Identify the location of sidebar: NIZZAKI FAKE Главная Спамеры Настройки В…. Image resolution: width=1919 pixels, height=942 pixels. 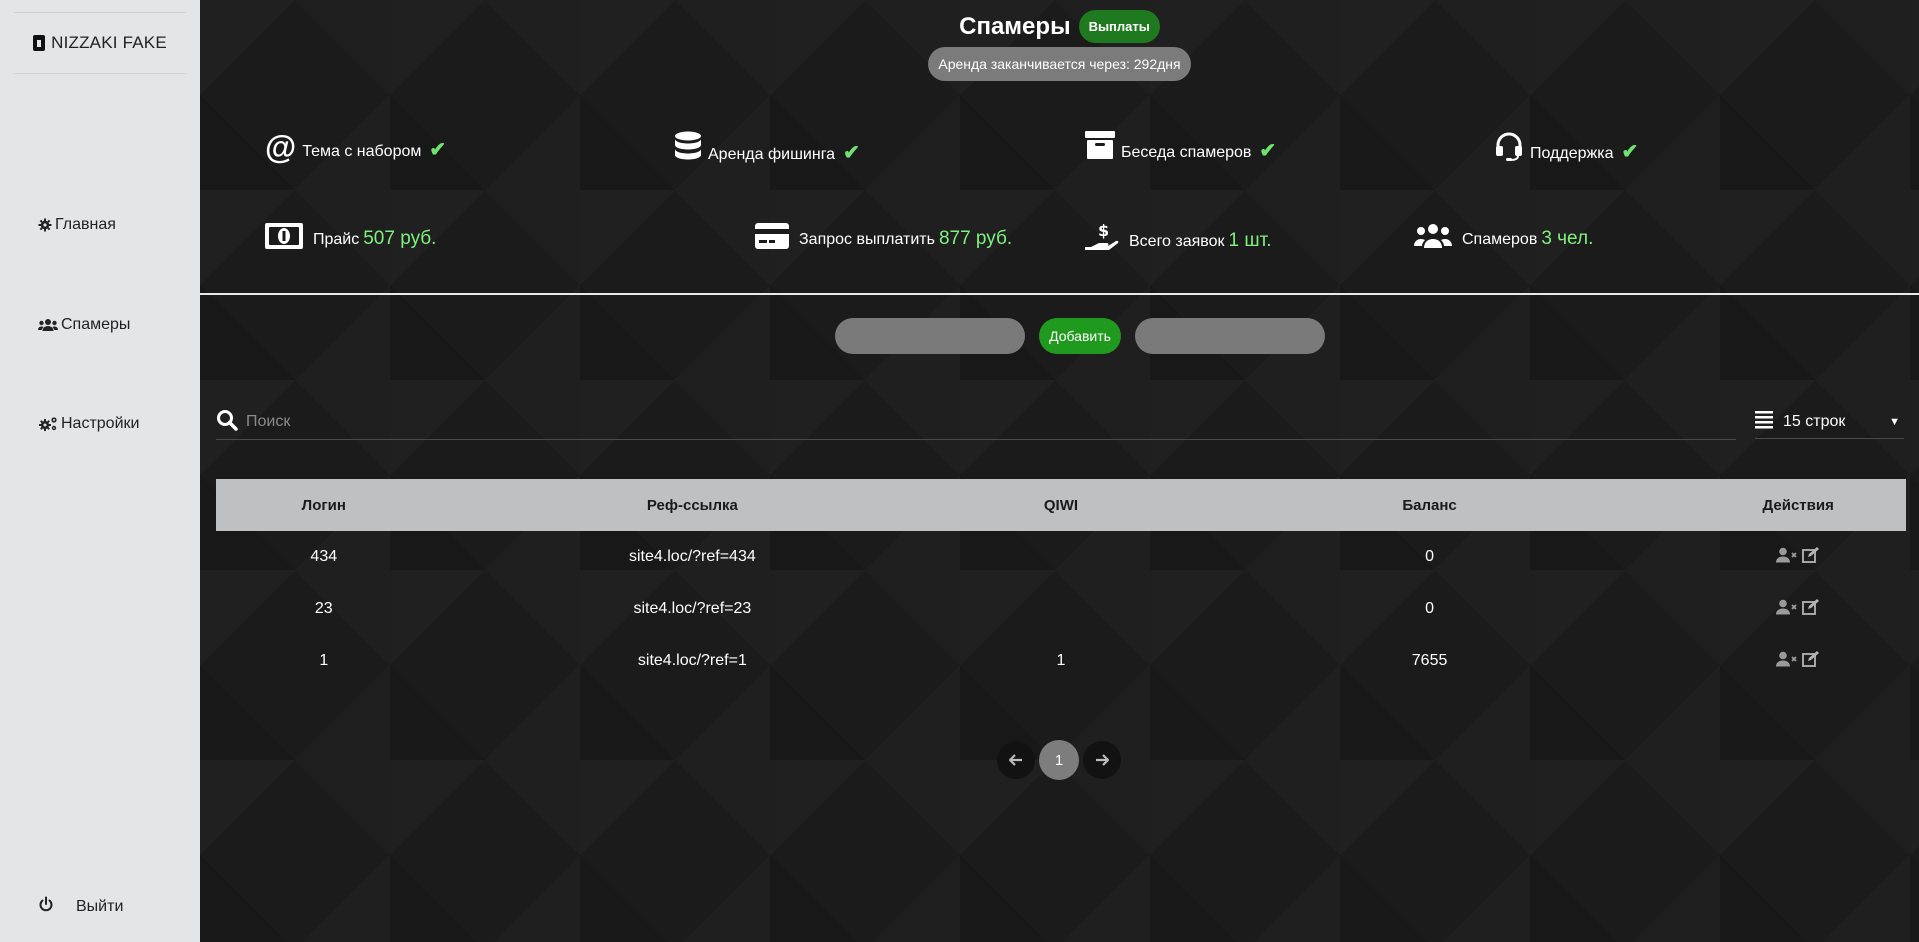
(100, 471).